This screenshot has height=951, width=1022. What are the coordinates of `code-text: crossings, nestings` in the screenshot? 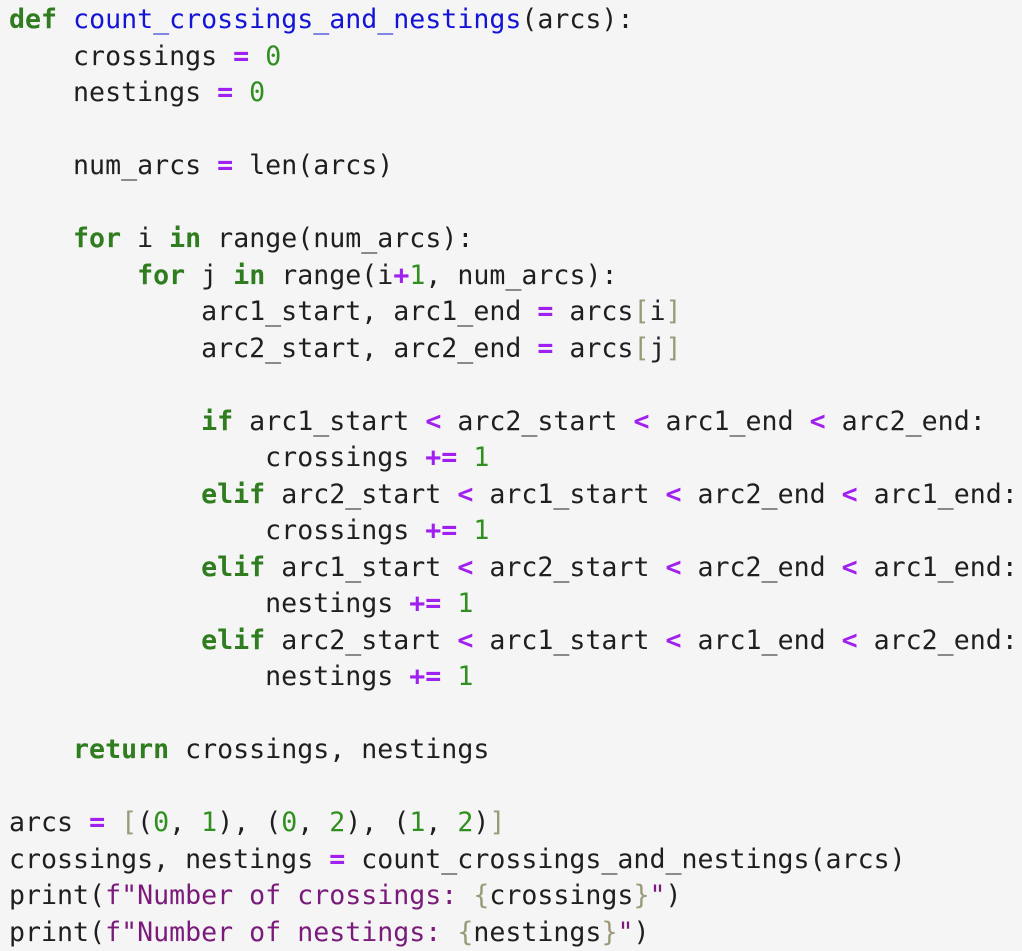 It's located at (169, 859).